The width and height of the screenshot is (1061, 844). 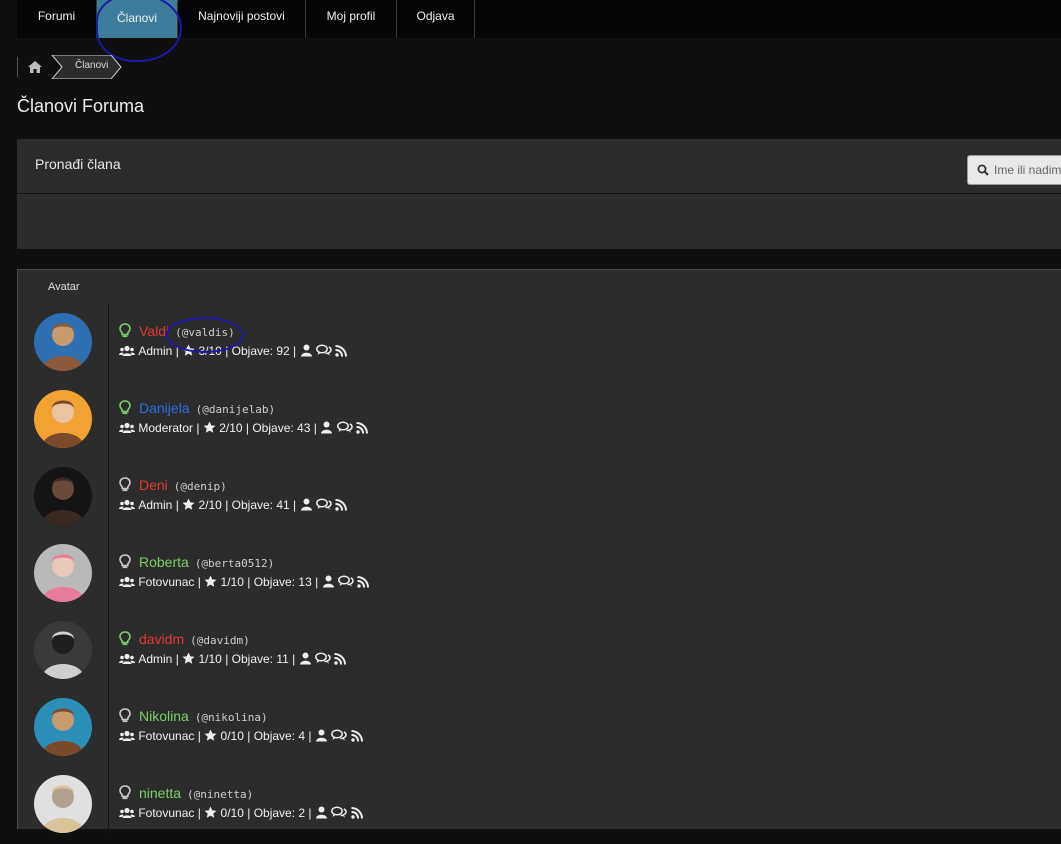 What do you see at coordinates (153, 485) in the screenshot?
I see `member-name-text: Deni` at bounding box center [153, 485].